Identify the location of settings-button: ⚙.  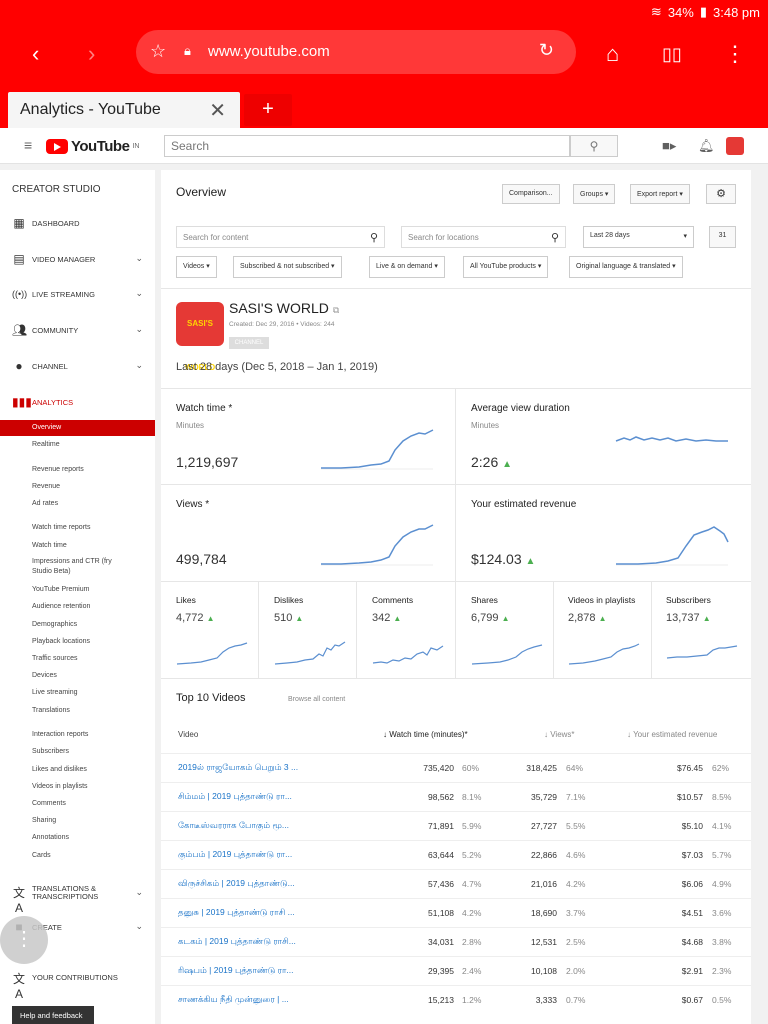
(721, 194).